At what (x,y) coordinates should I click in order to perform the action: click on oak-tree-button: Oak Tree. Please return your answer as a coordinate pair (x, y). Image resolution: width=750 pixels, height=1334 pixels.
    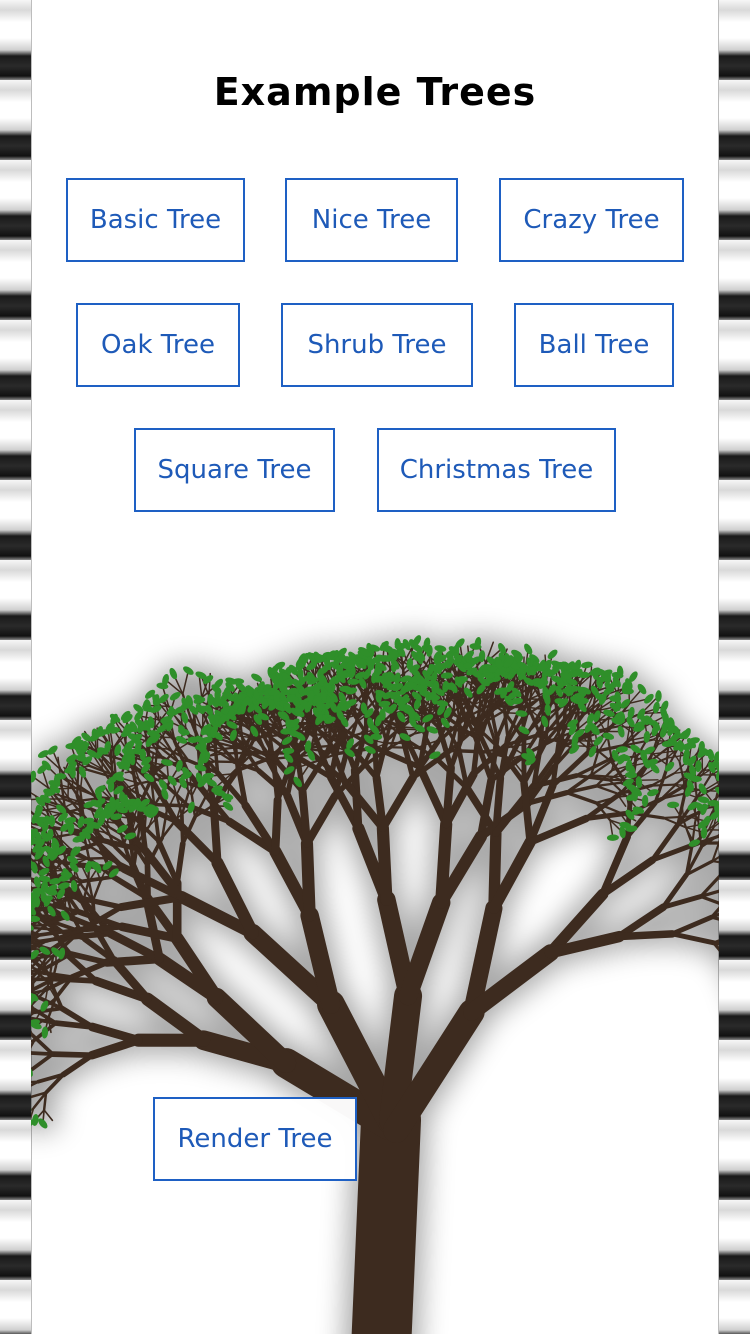
    Looking at the image, I should click on (158, 345).